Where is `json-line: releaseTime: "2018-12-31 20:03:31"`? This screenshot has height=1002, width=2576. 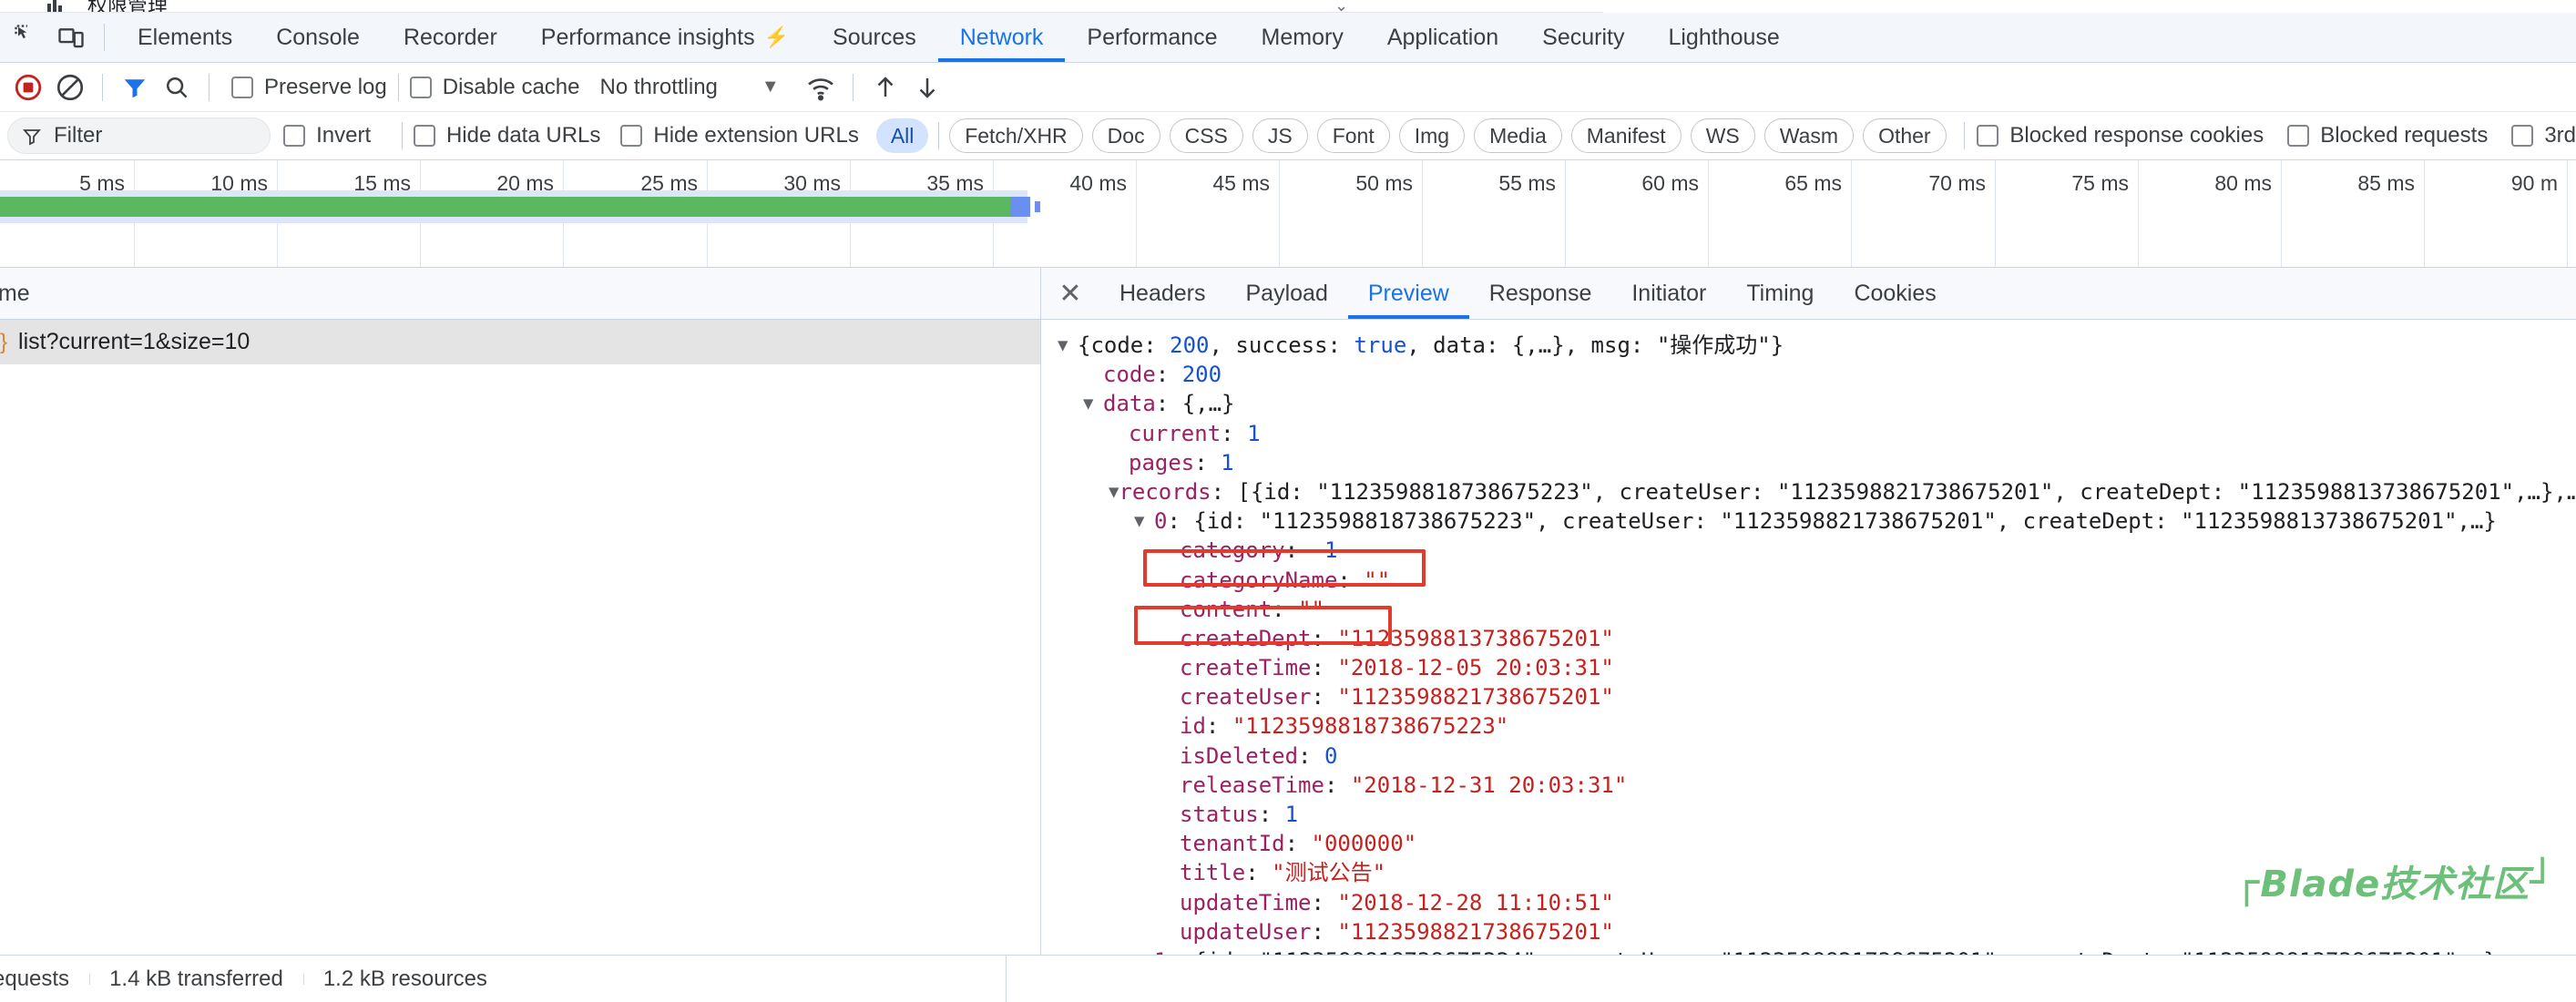 json-line: releaseTime: "2018-12-31 20:03:31" is located at coordinates (1817, 785).